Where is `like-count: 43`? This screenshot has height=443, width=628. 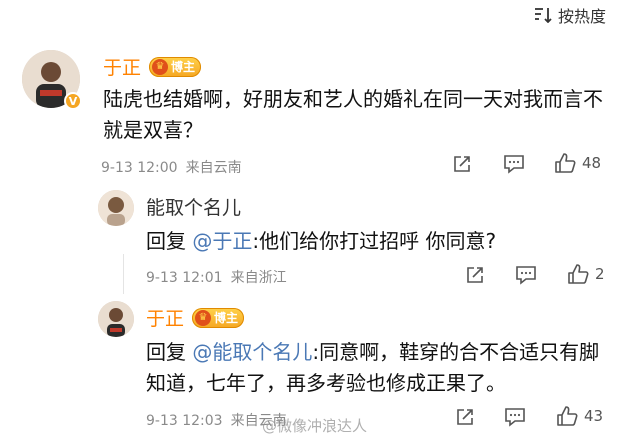 like-count: 43 is located at coordinates (594, 416).